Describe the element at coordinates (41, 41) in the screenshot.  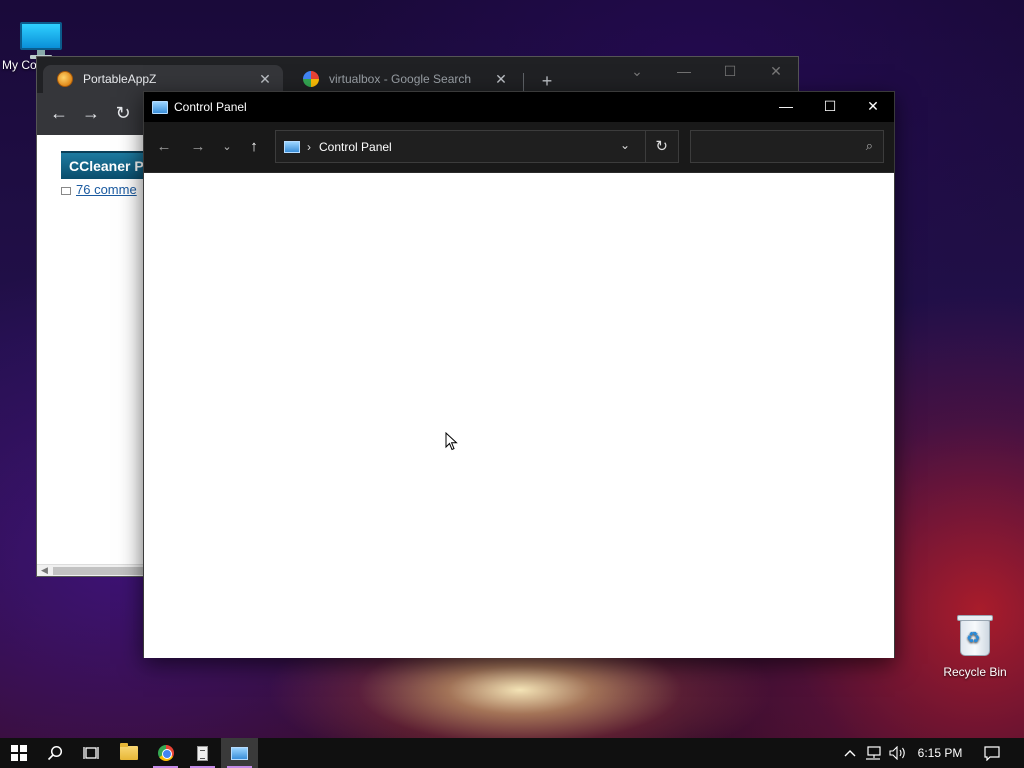
I see `monitor-icon` at that location.